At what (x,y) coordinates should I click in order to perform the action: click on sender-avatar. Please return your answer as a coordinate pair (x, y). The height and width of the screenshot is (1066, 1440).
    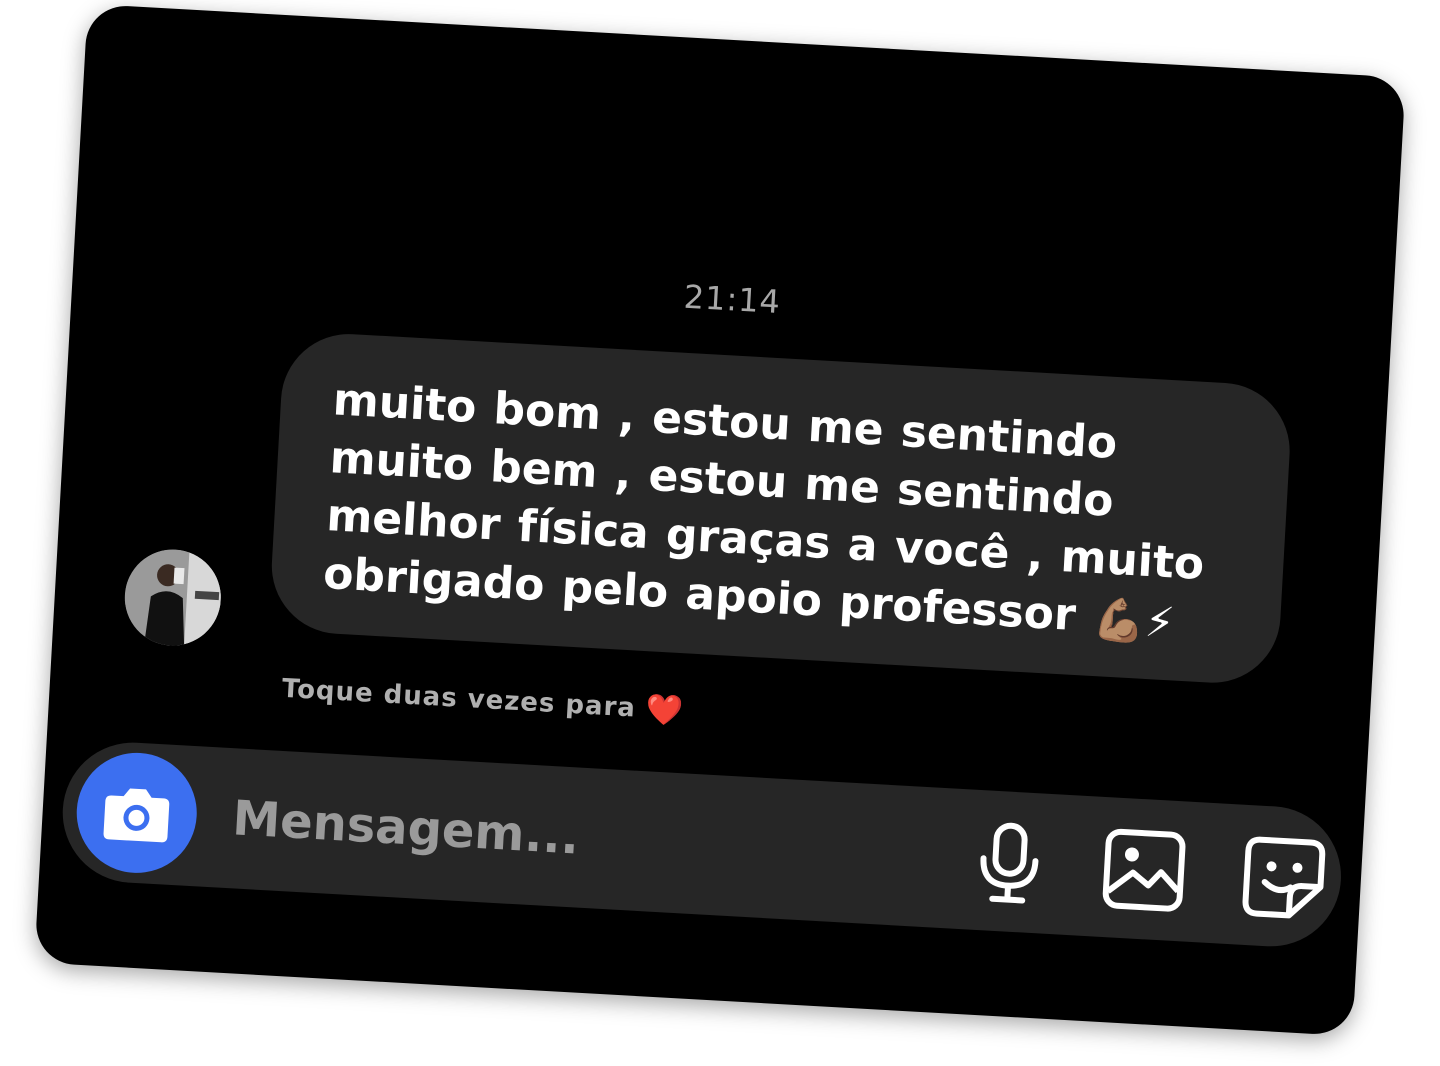
    Looking at the image, I should click on (173, 597).